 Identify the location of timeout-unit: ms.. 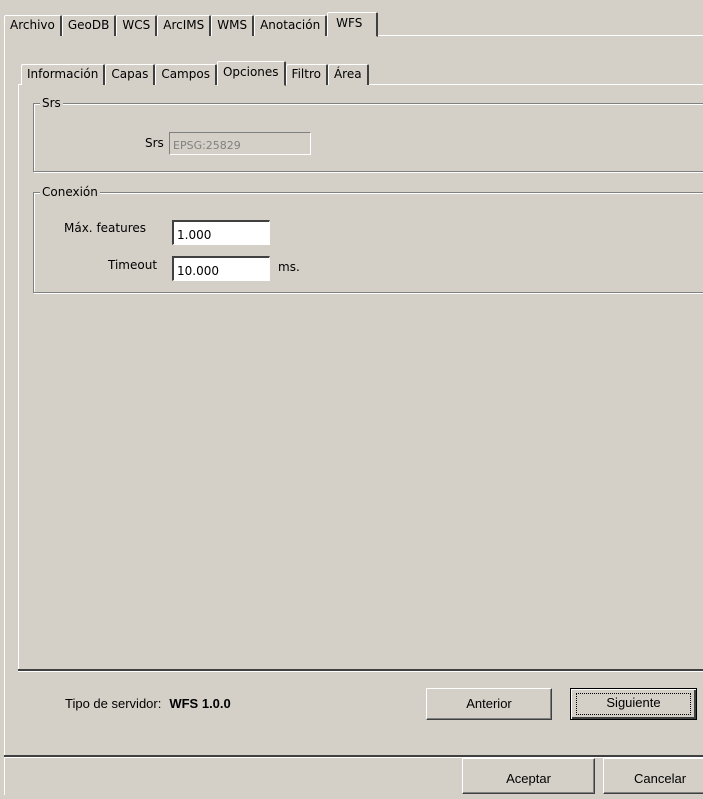
(289, 267).